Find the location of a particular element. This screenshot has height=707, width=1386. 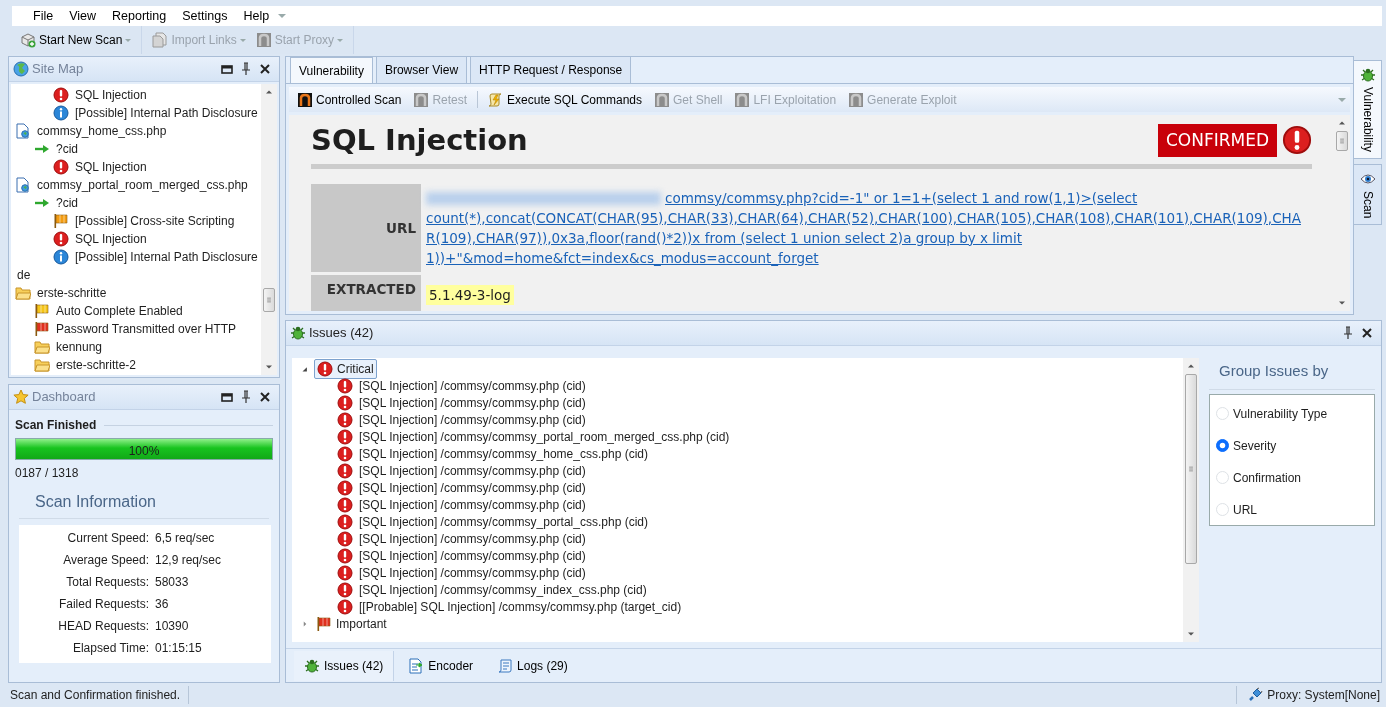

stat-label: HEAD Requests: is located at coordinates (103, 626).